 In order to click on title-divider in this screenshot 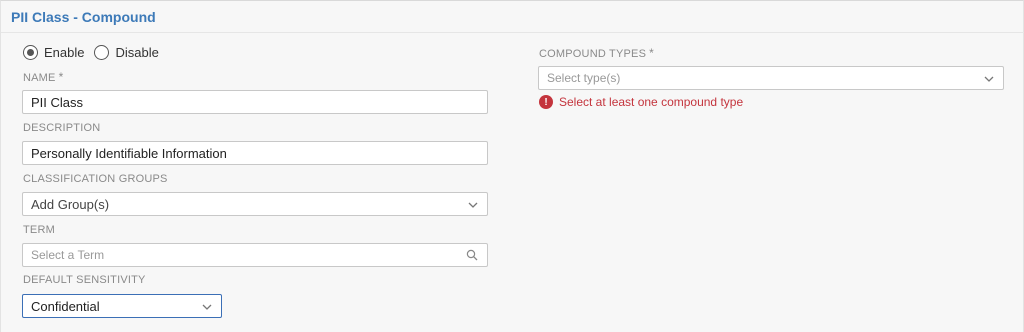, I will do `click(512, 32)`.